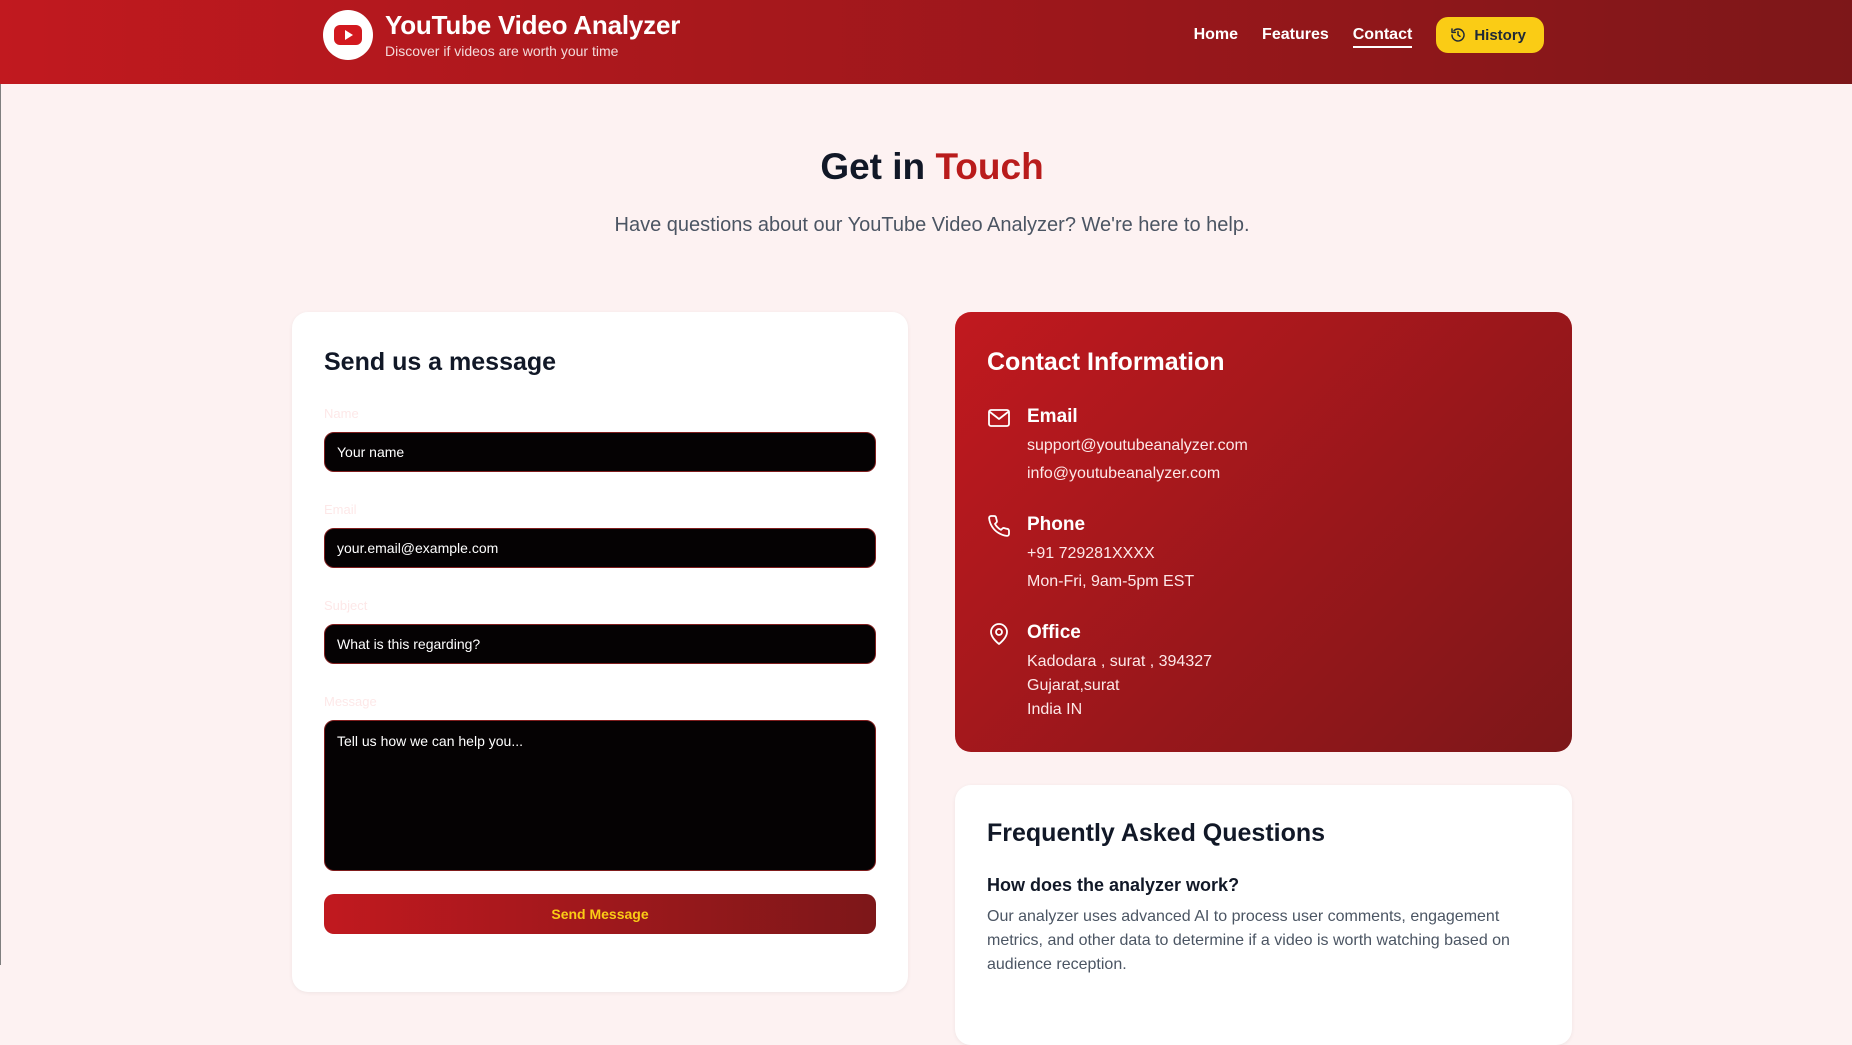  Describe the element at coordinates (350, 701) in the screenshot. I see `message-label: Message` at that location.